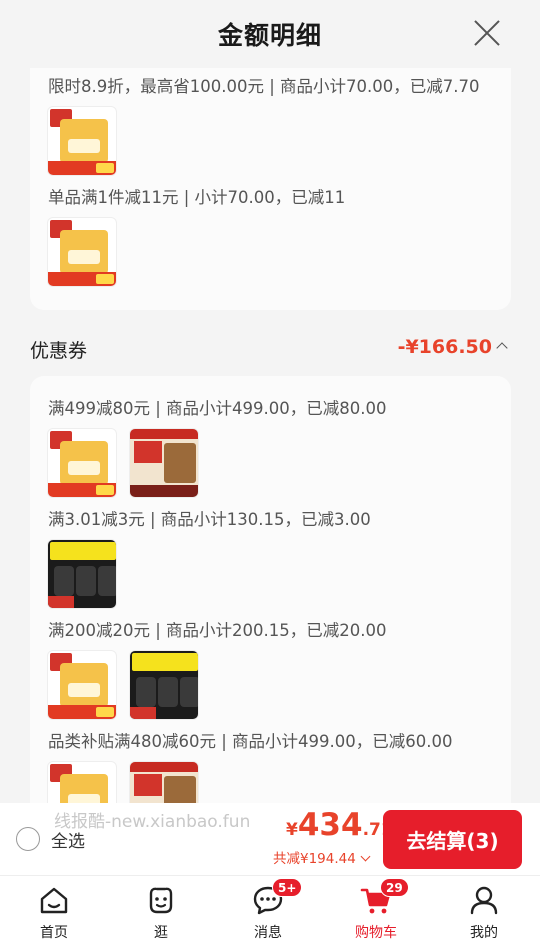 Image resolution: width=540 pixels, height=948 pixels. Describe the element at coordinates (394, 887) in the screenshot. I see `cart-badge: 29` at that location.